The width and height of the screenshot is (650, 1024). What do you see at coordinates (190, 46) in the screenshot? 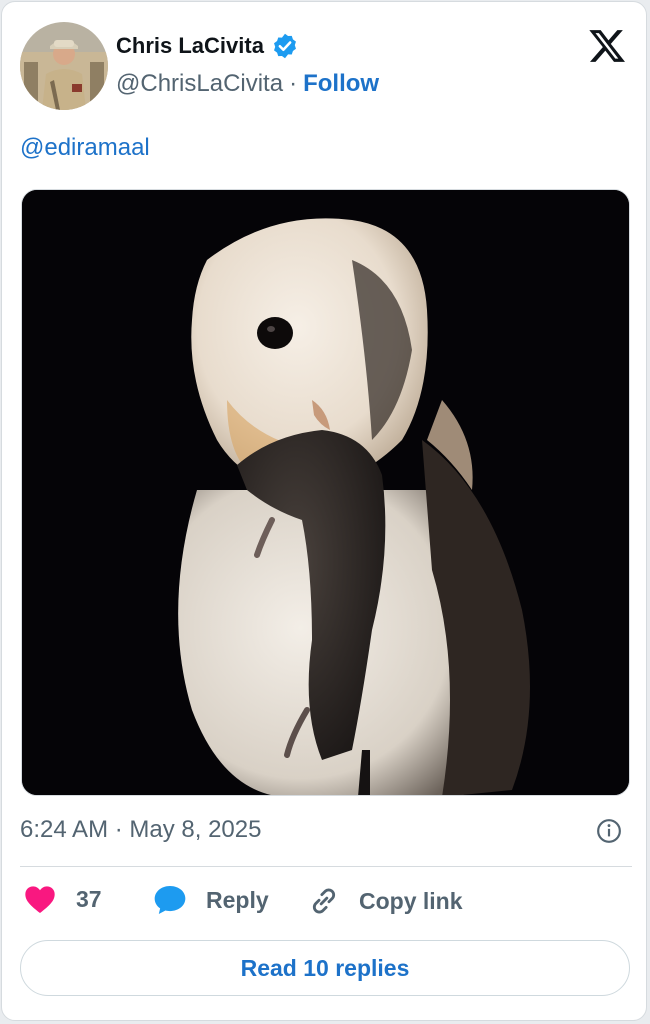
I see `author-name: Chris LaCivita` at bounding box center [190, 46].